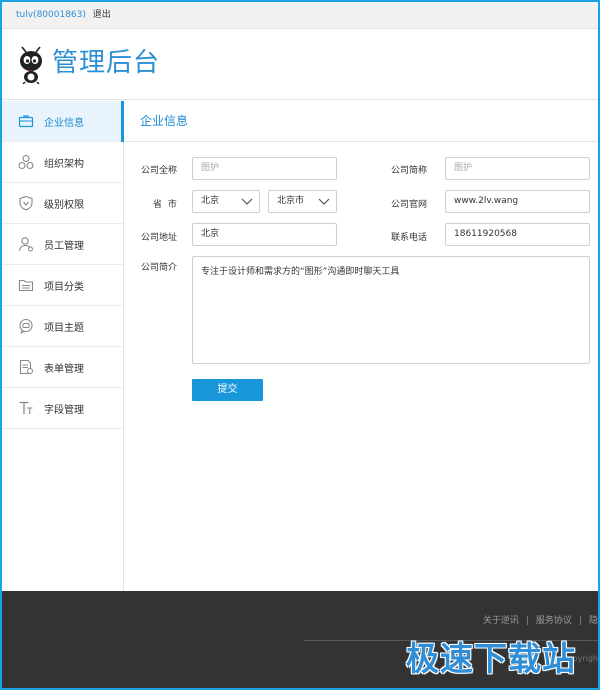  Describe the element at coordinates (26, 203) in the screenshot. I see `shield-icon` at that location.